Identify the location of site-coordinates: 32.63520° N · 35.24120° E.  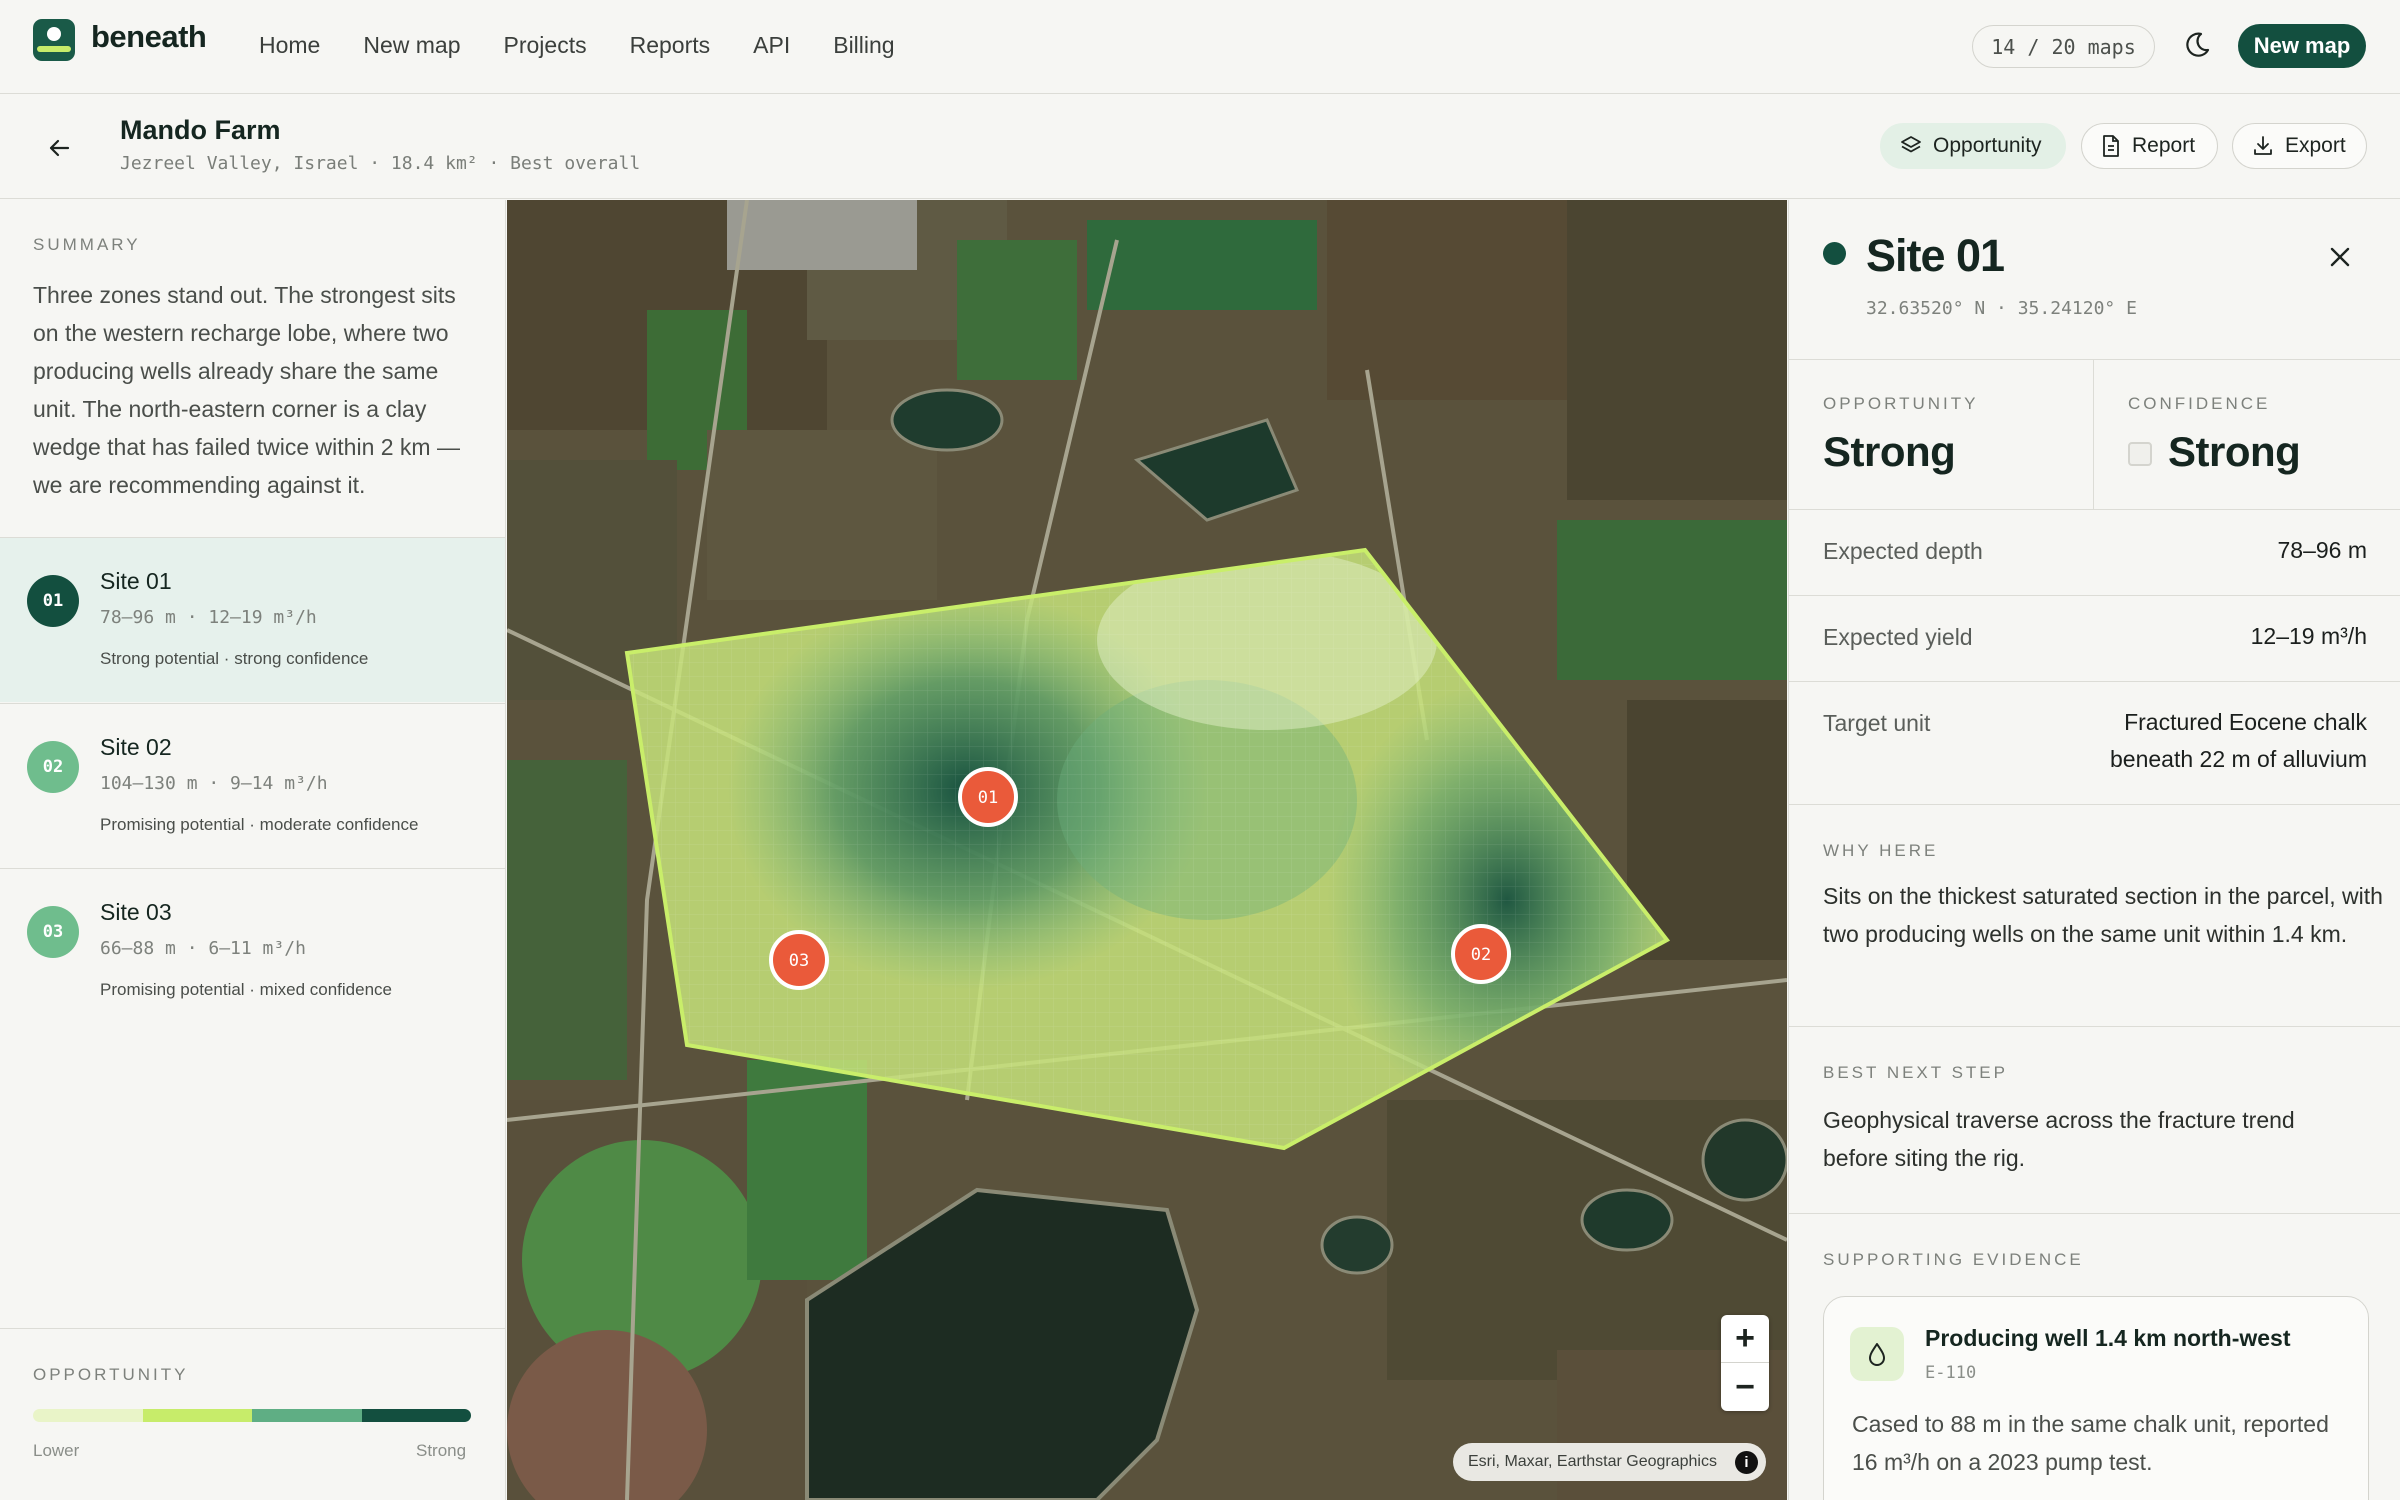
(2001, 308).